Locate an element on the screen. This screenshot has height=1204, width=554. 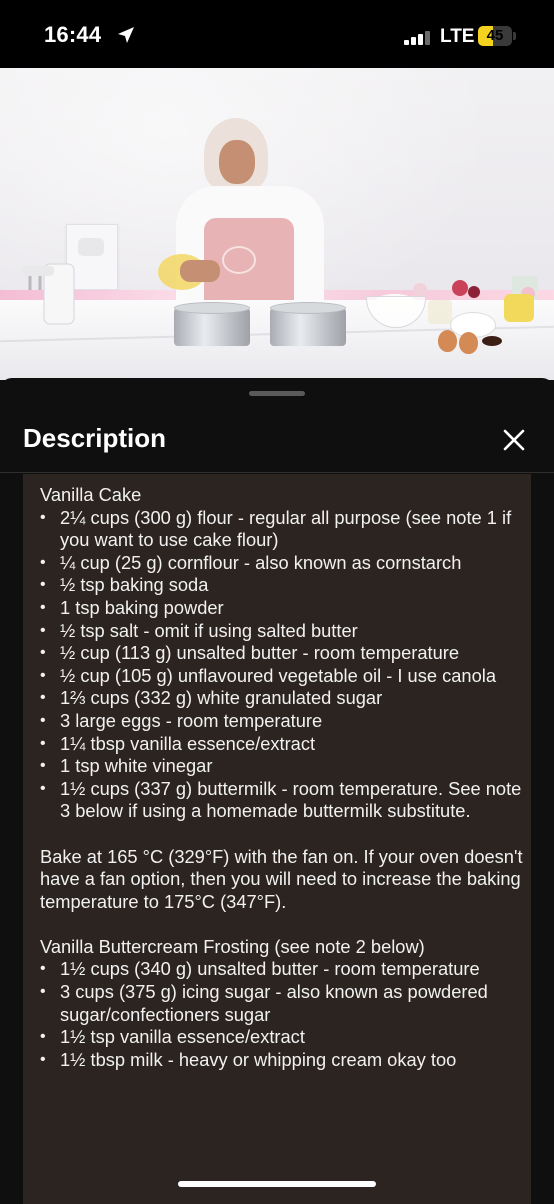
battery-percent: 45 is located at coordinates (495, 35).